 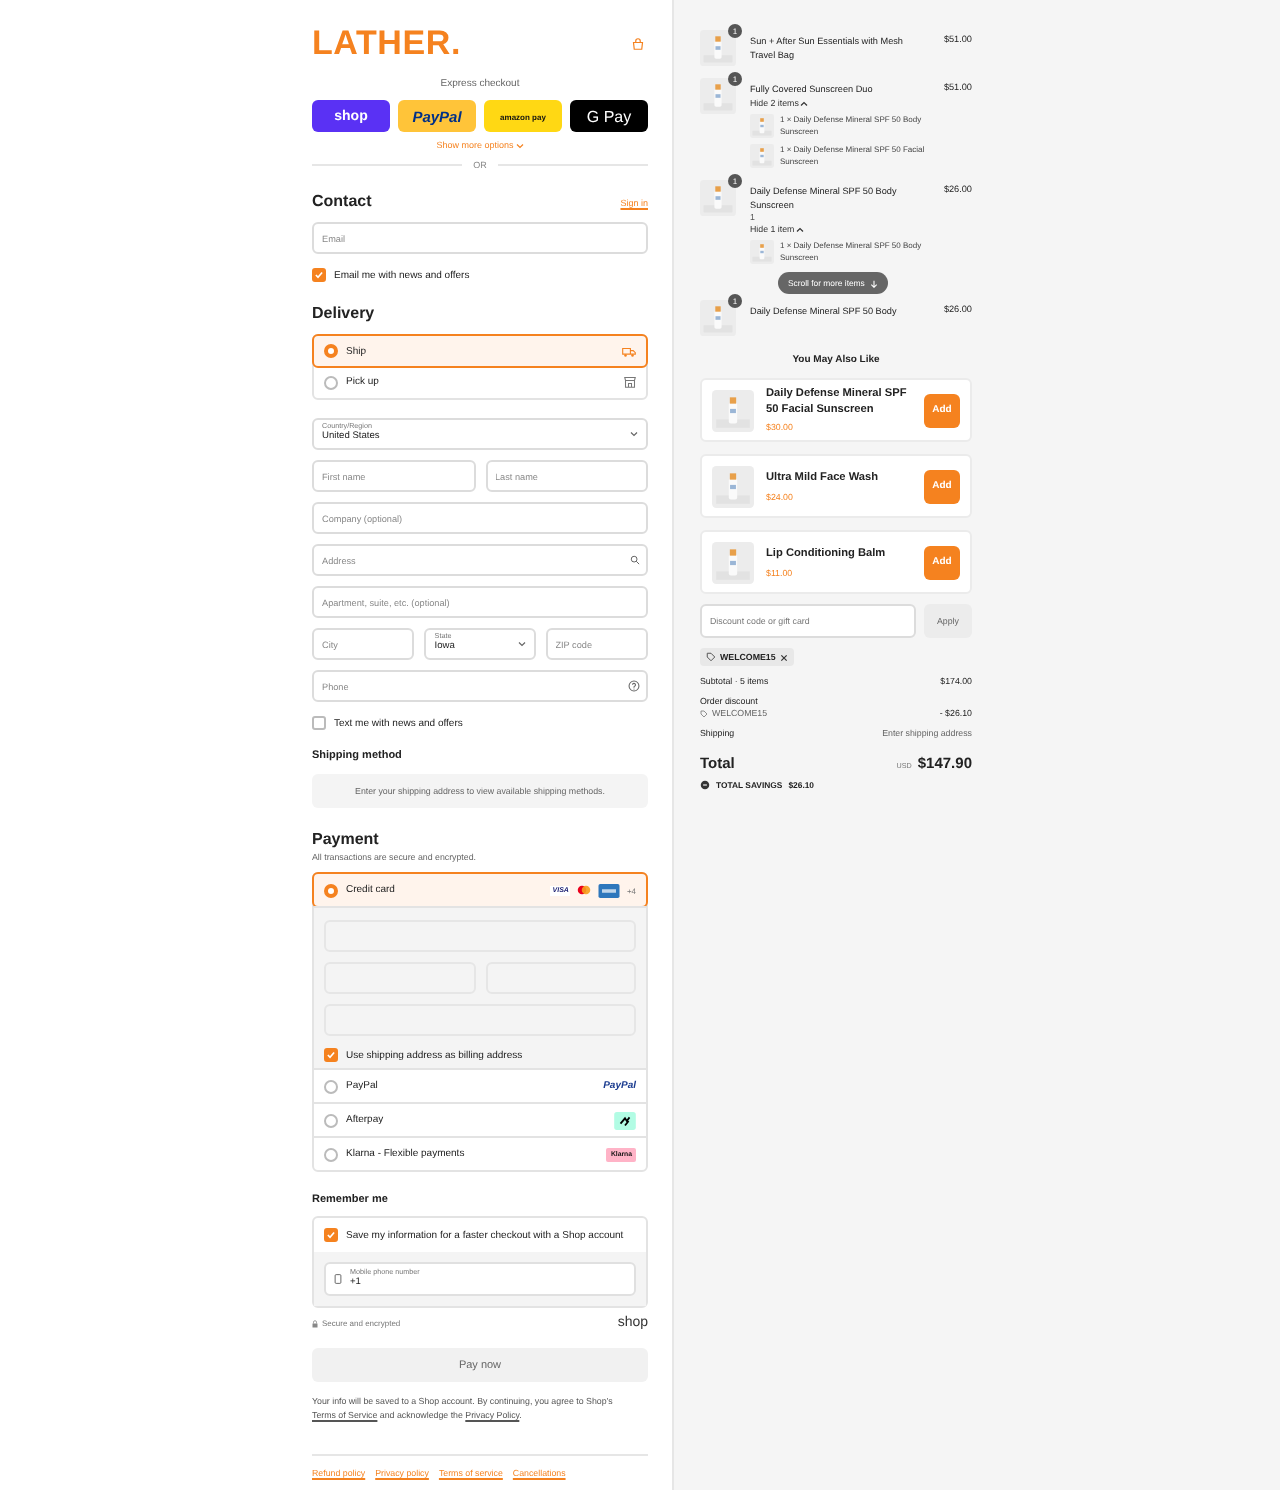 What do you see at coordinates (343, 313) in the screenshot?
I see `section-heading: Delivery` at bounding box center [343, 313].